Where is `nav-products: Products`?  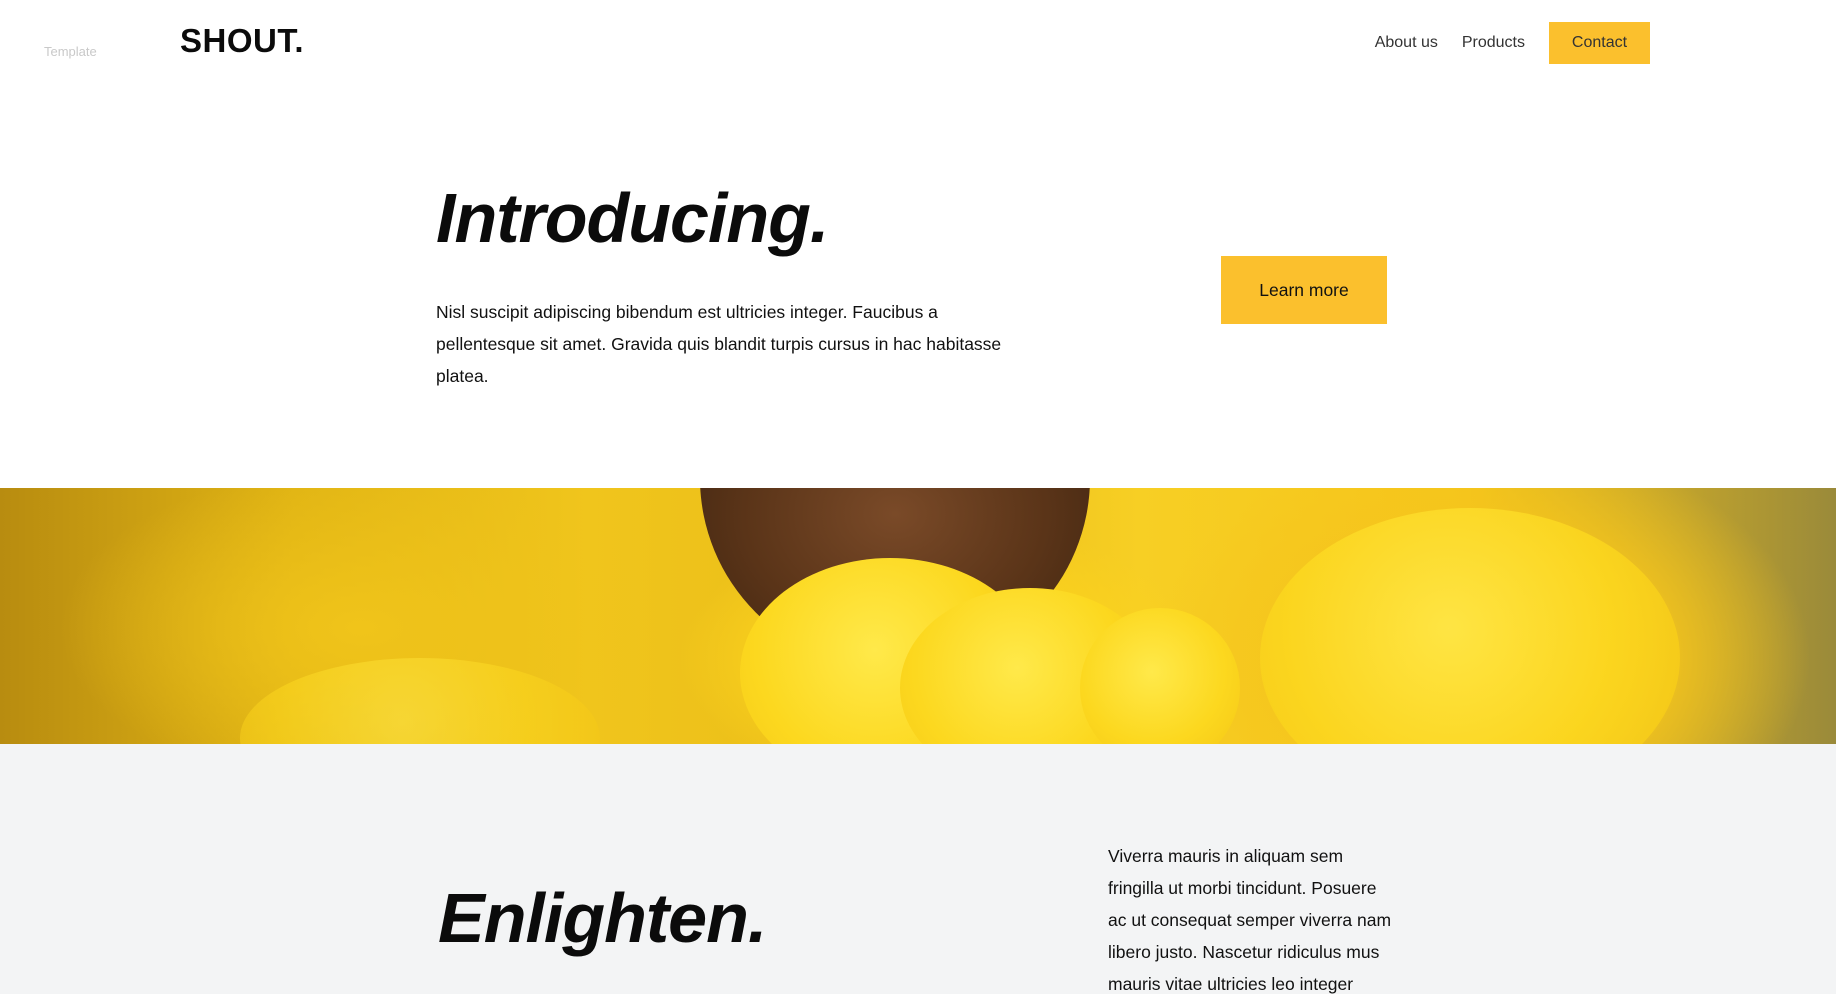 nav-products: Products is located at coordinates (1493, 43).